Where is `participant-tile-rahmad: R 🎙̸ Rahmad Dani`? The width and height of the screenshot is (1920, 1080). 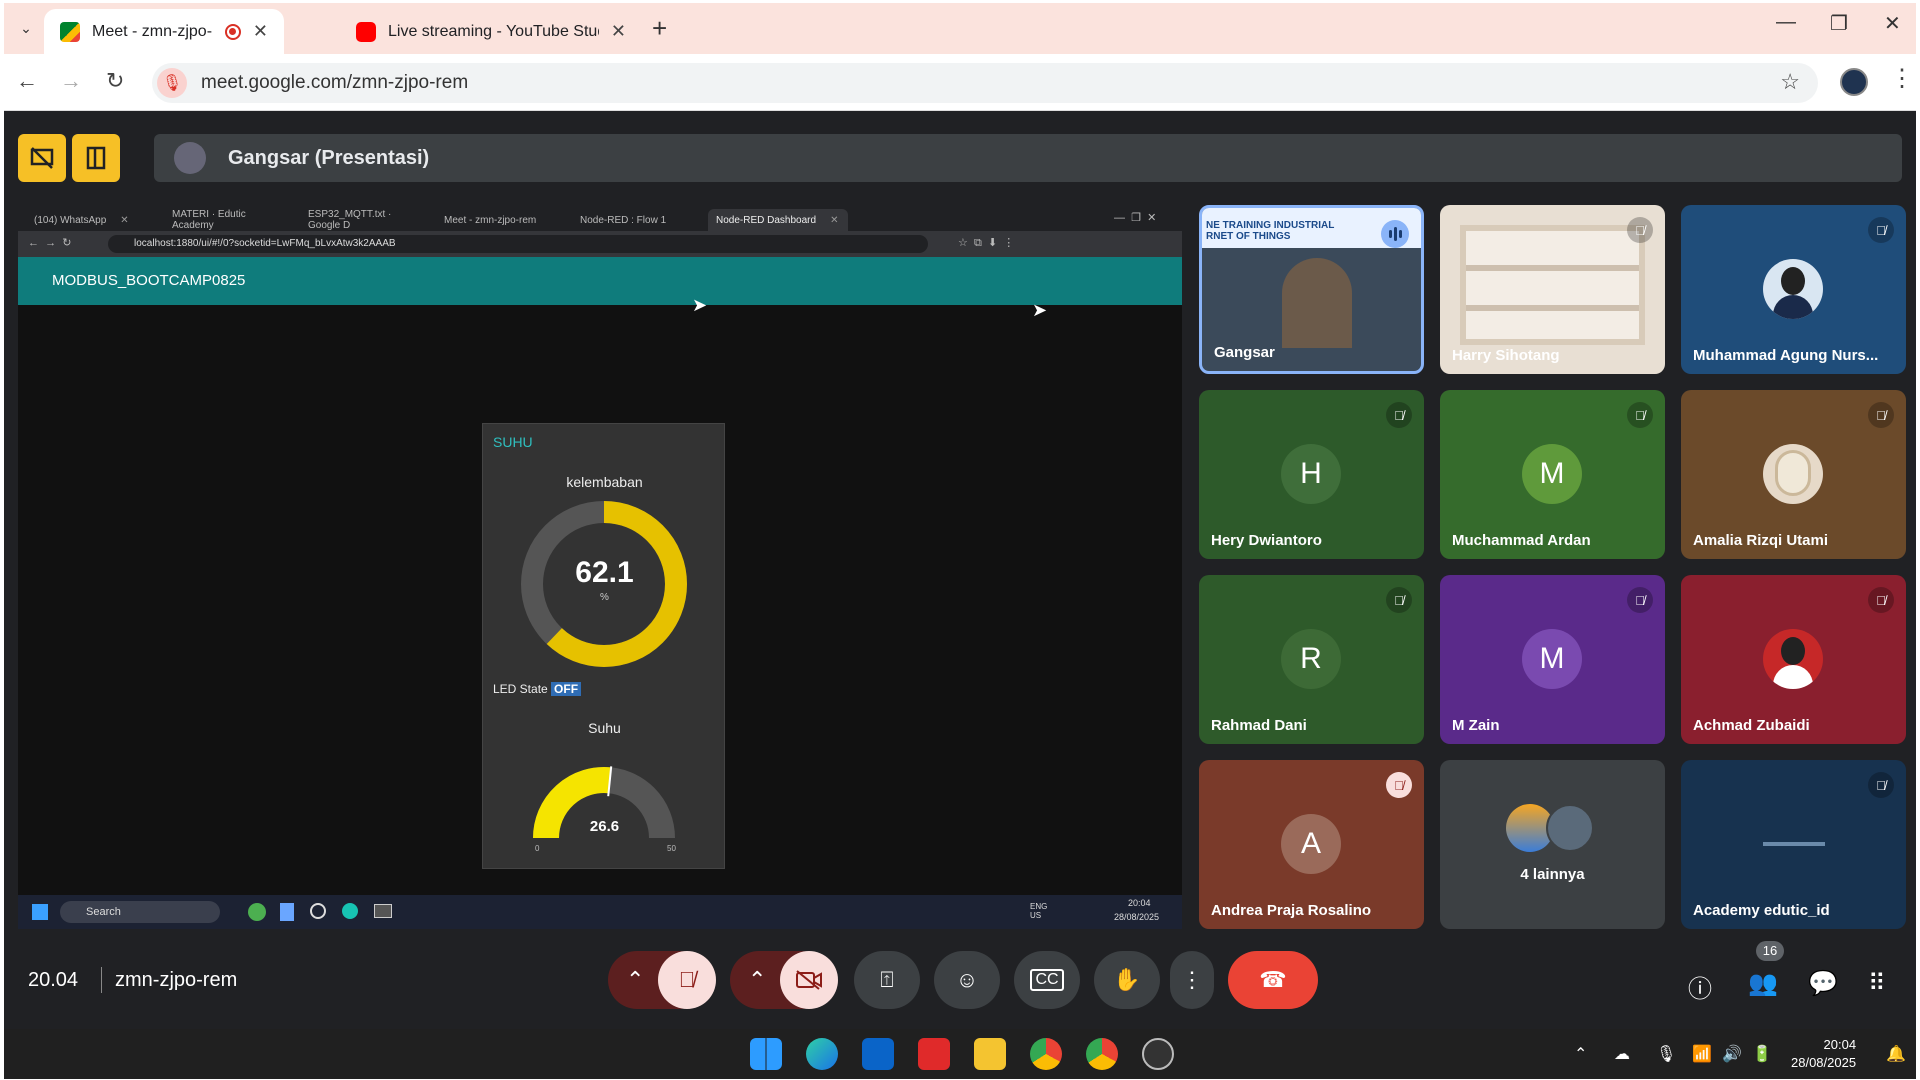 participant-tile-rahmad: R 🎙̸ Rahmad Dani is located at coordinates (1311, 659).